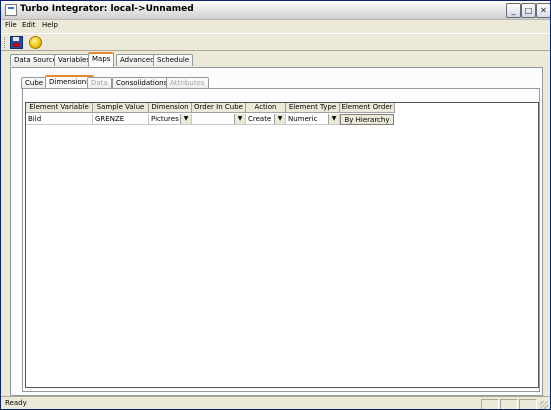  What do you see at coordinates (266, 119) in the screenshot?
I see `action-dropdown: Create ▼` at bounding box center [266, 119].